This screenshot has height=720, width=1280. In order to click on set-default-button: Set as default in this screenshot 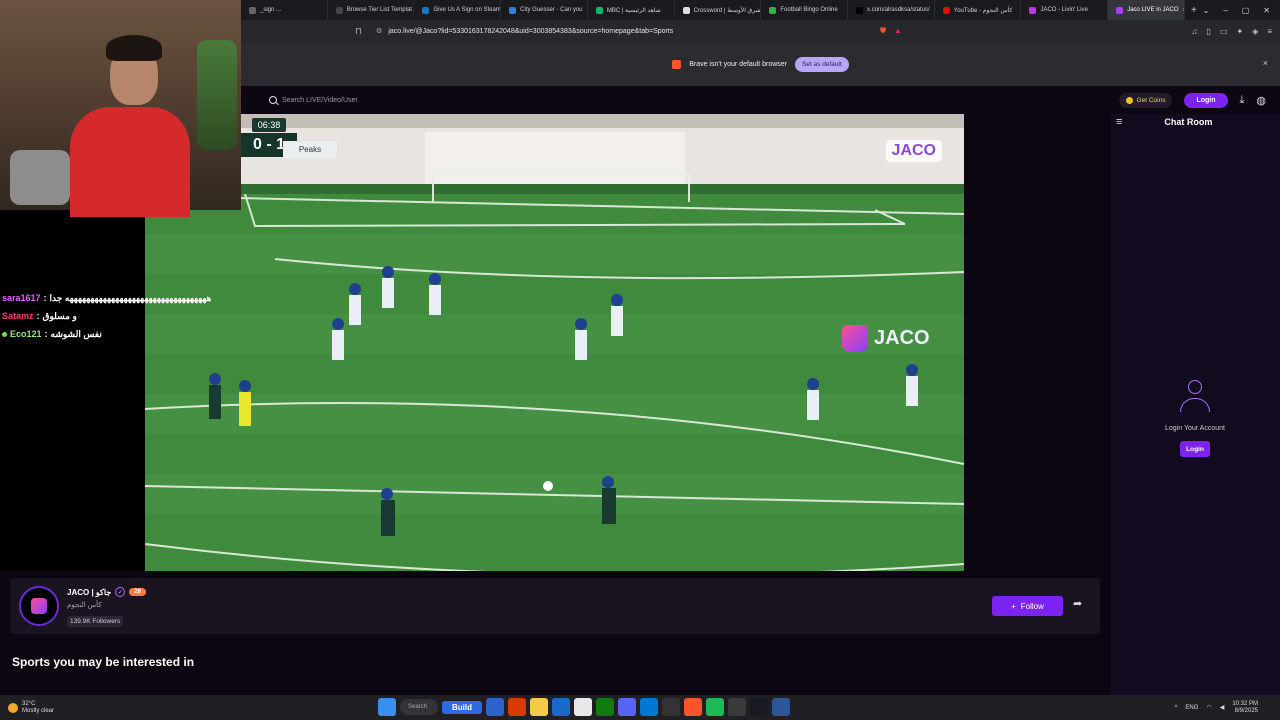, I will do `click(822, 64)`.